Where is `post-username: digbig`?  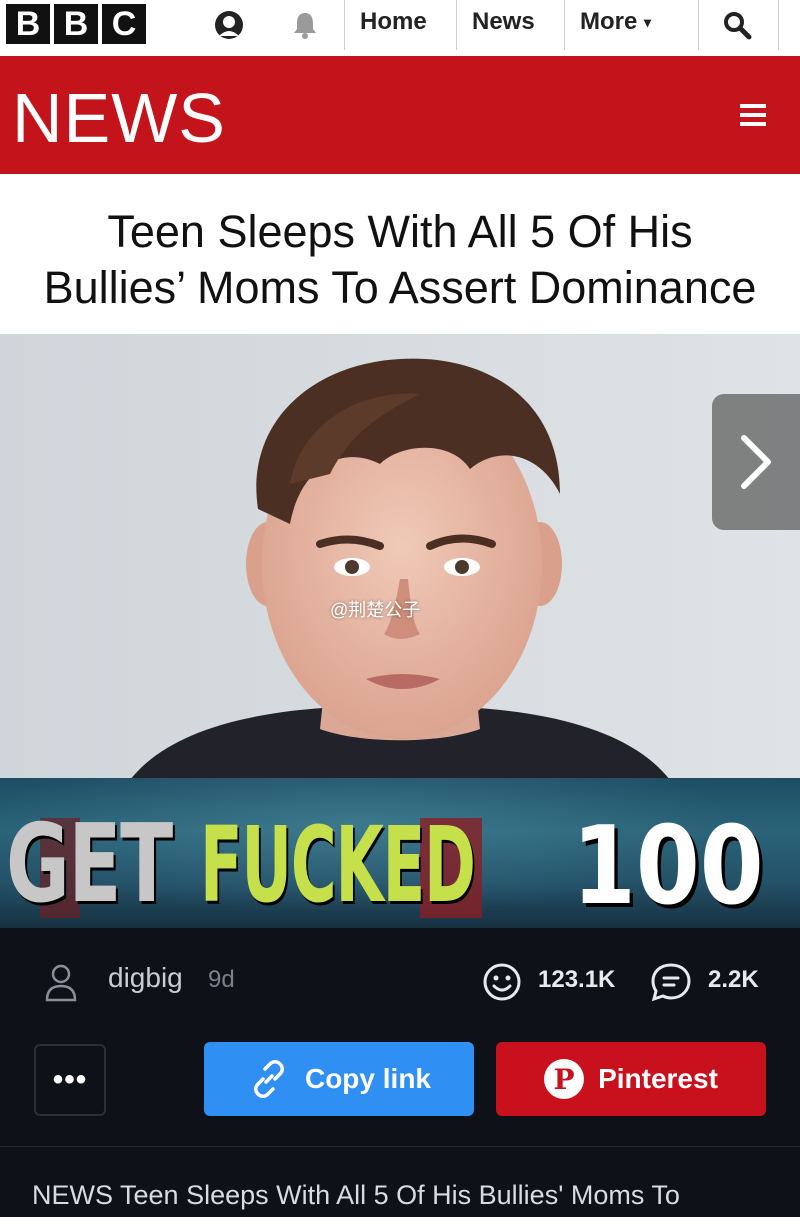 post-username: digbig is located at coordinates (145, 978).